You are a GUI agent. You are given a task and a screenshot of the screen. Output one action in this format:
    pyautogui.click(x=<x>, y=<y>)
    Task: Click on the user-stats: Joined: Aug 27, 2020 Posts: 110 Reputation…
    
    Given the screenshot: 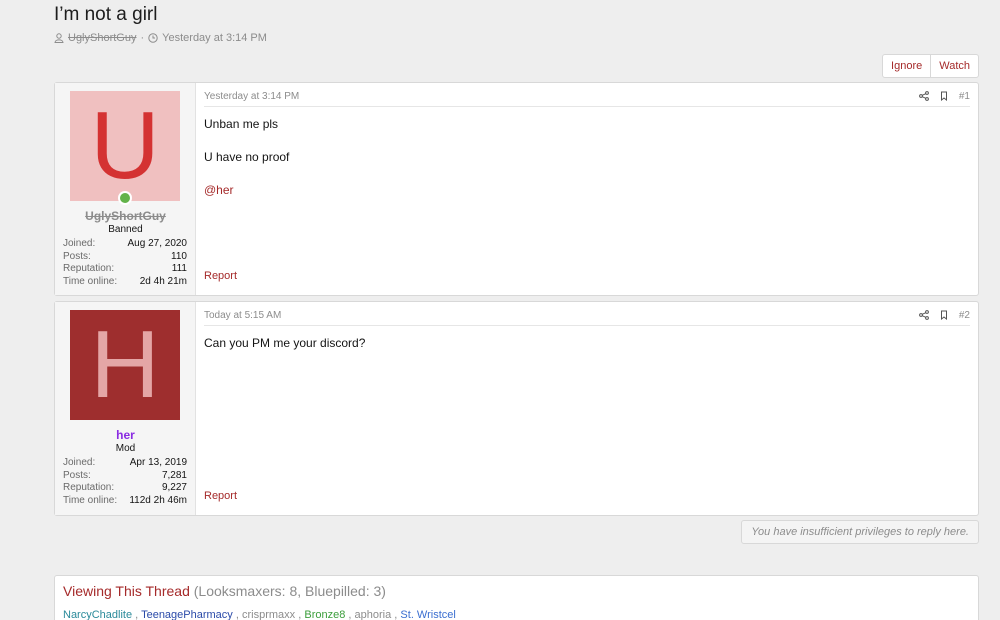 What is the action you would take?
    pyautogui.click(x=125, y=263)
    